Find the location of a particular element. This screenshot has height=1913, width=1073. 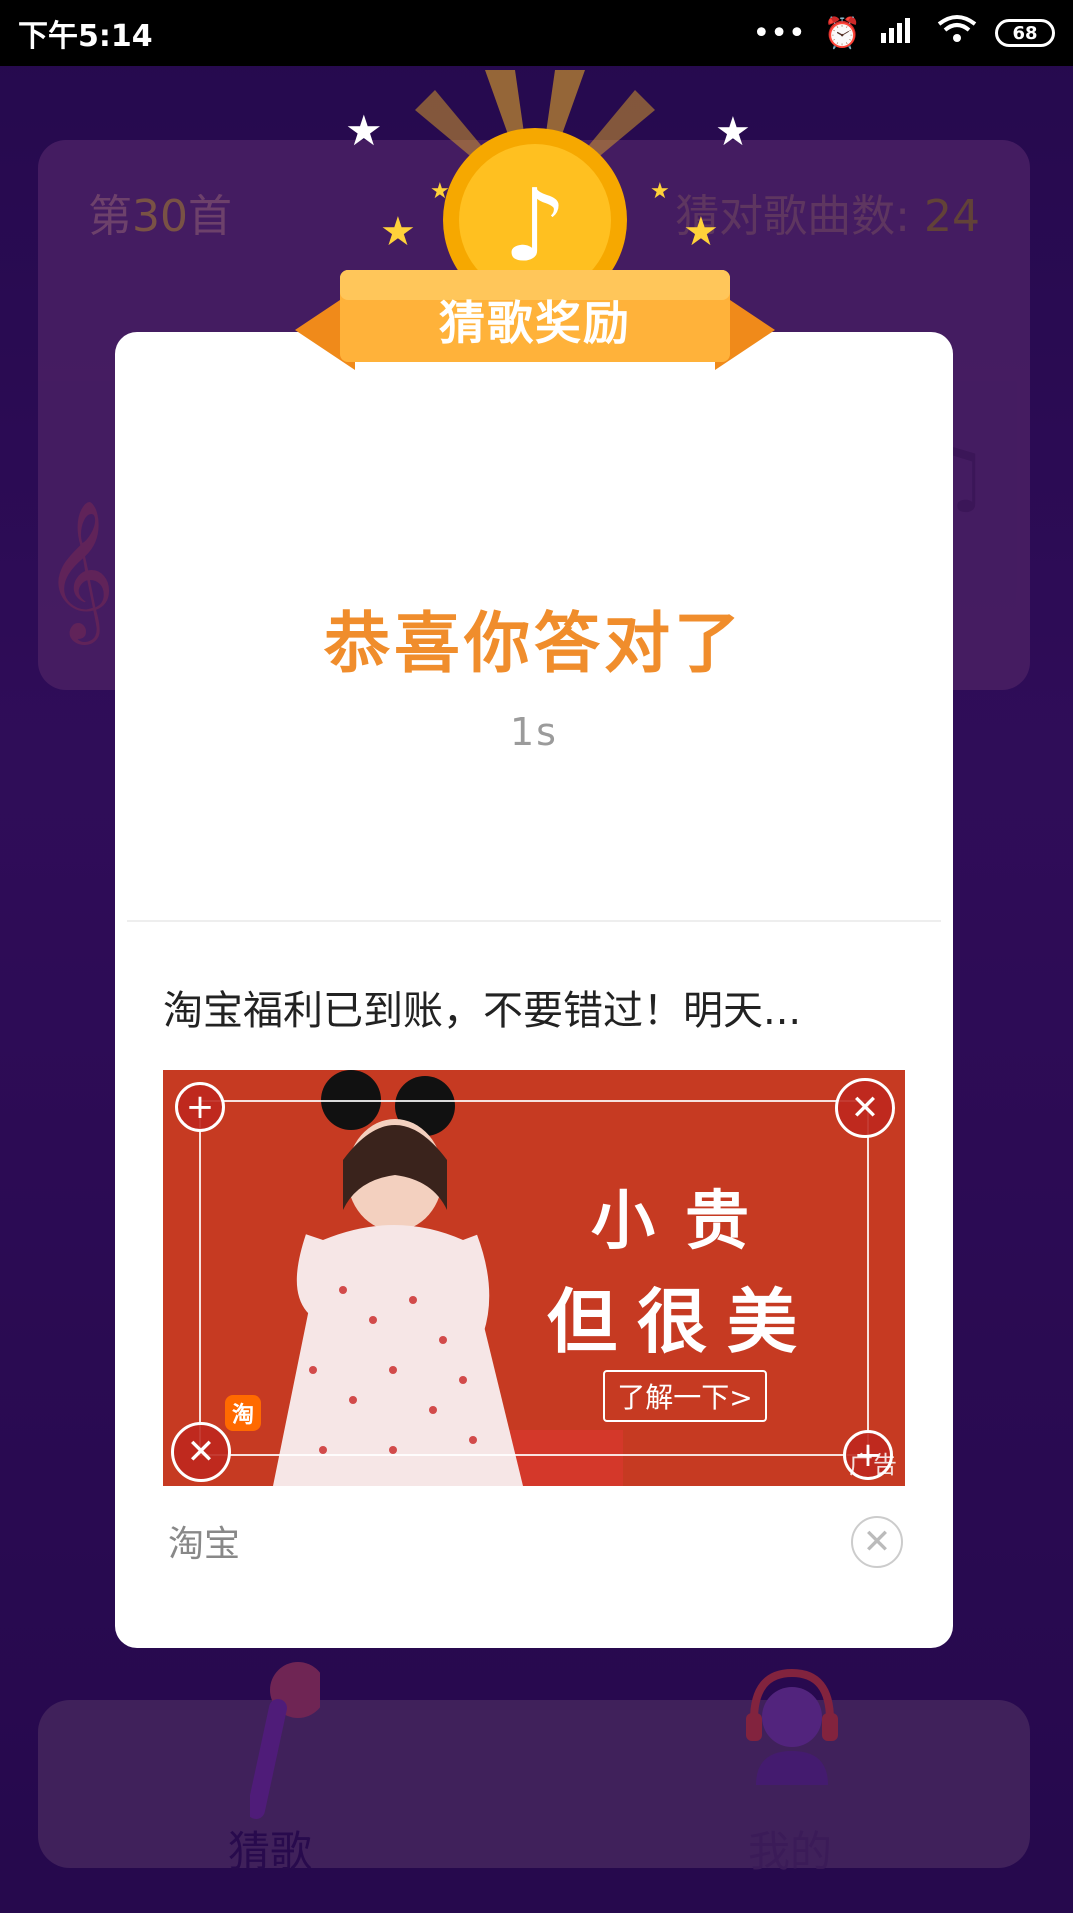

alarm-icon: ⏰ is located at coordinates (842, 33).